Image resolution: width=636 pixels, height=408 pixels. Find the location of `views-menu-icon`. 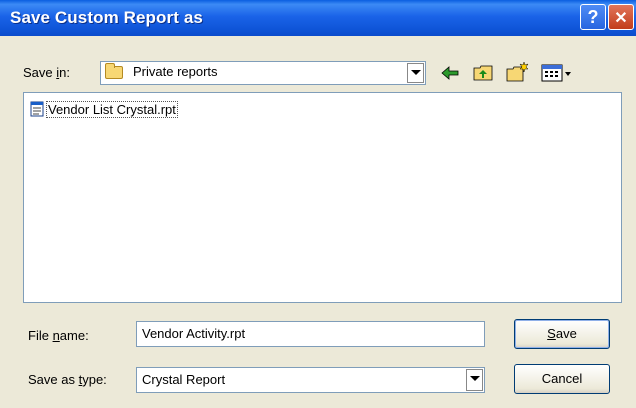

views-menu-icon is located at coordinates (561, 74).